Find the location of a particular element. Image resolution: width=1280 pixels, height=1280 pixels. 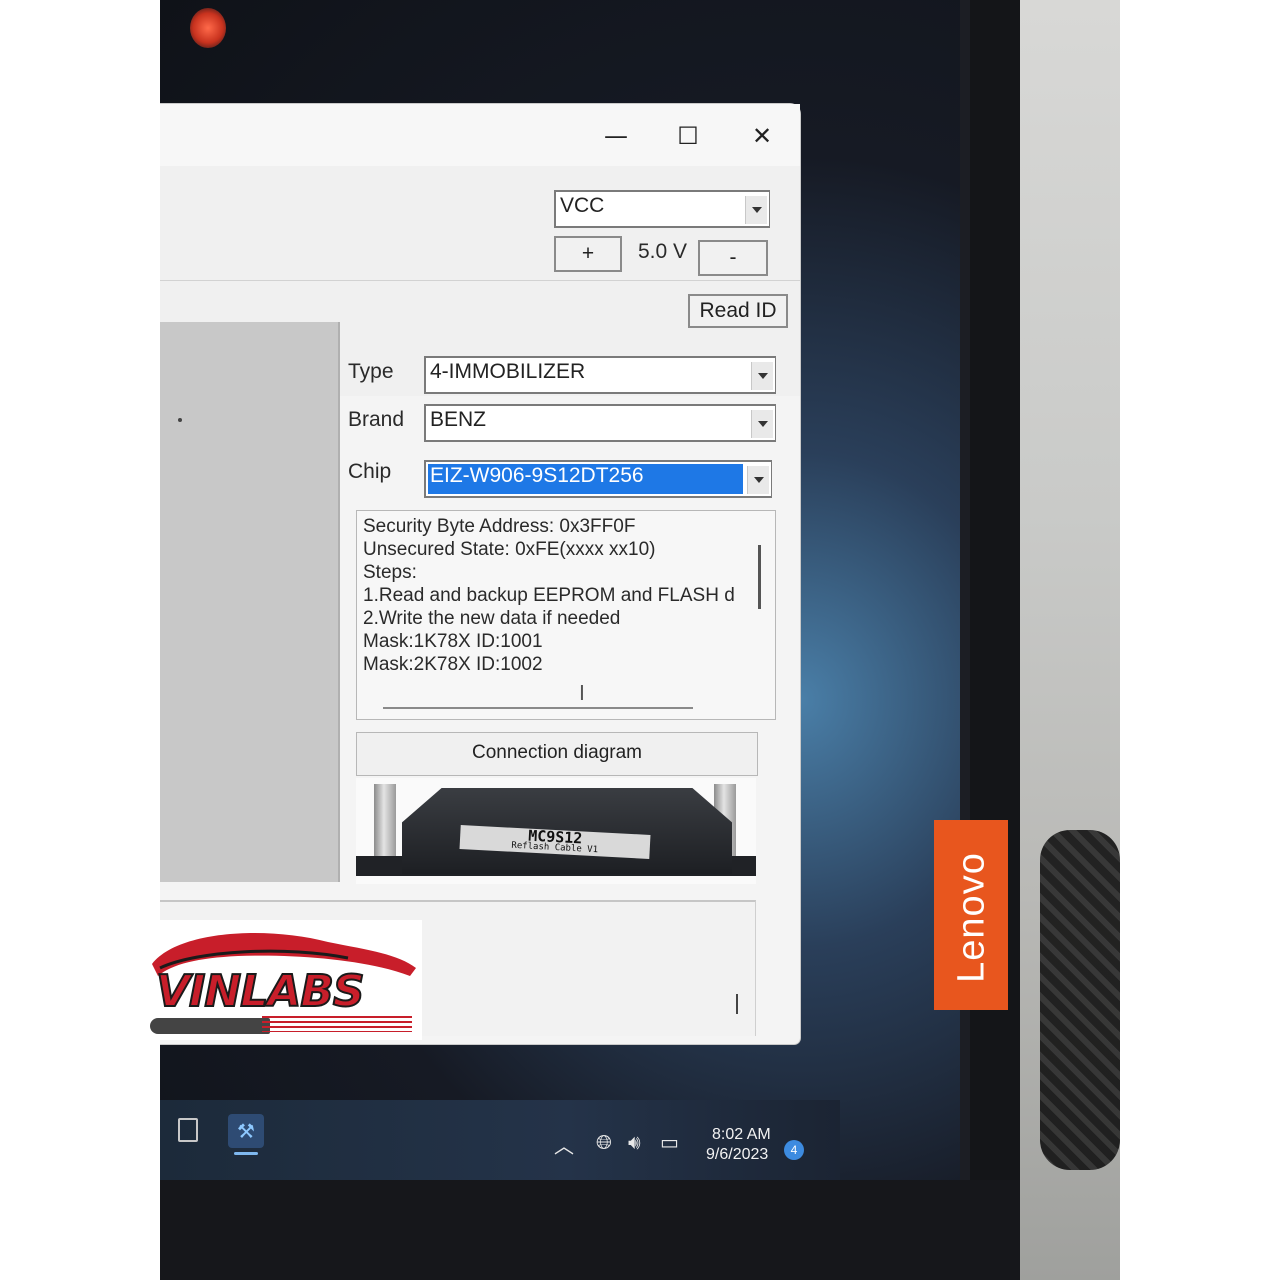

speed-stripes is located at coordinates (337, 1024).